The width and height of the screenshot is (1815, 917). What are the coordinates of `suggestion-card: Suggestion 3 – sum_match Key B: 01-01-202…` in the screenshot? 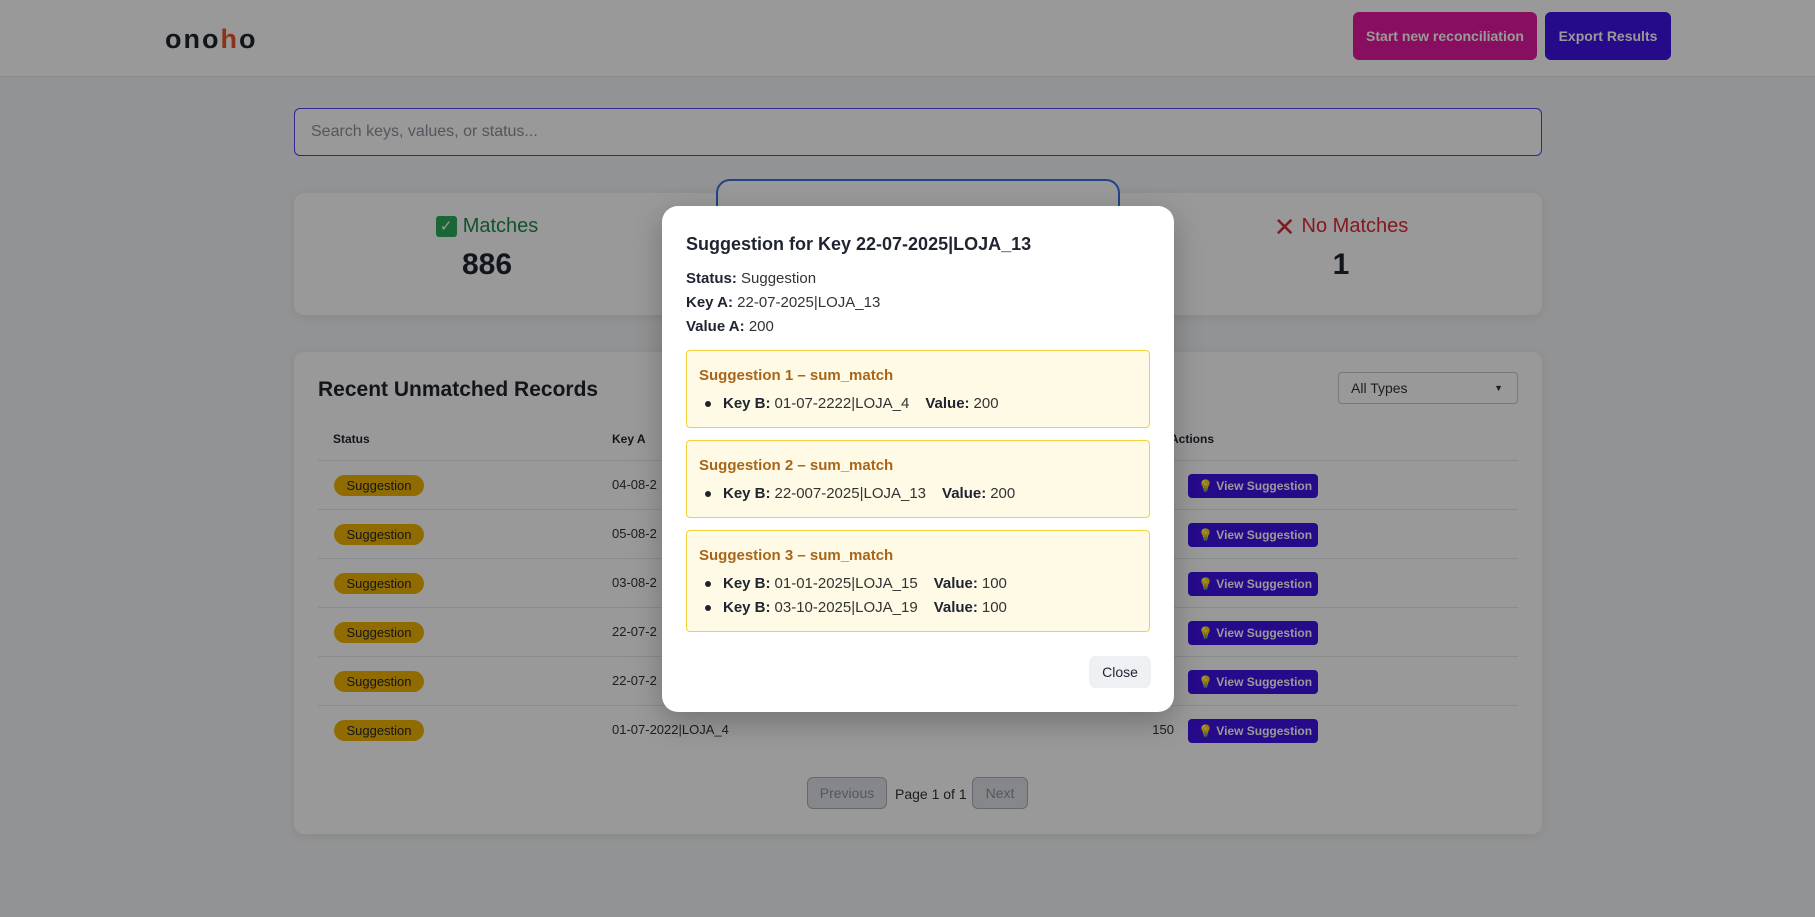 It's located at (918, 581).